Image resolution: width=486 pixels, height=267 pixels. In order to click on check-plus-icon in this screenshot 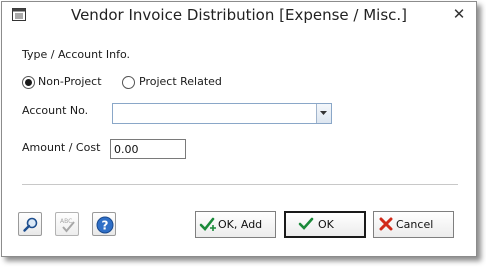, I will do `click(207, 224)`.